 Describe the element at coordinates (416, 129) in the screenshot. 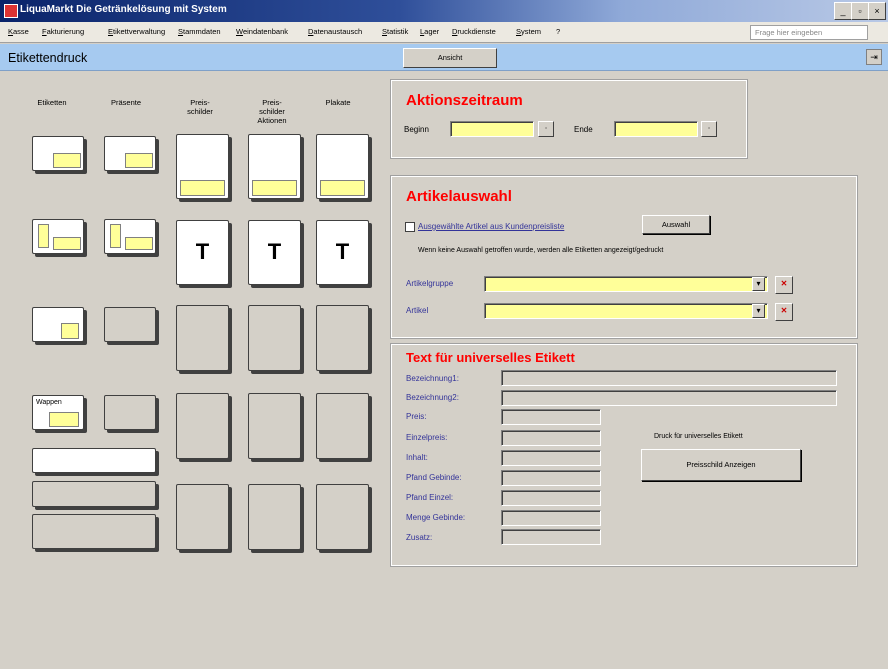

I see `begin-label: Beginn` at that location.